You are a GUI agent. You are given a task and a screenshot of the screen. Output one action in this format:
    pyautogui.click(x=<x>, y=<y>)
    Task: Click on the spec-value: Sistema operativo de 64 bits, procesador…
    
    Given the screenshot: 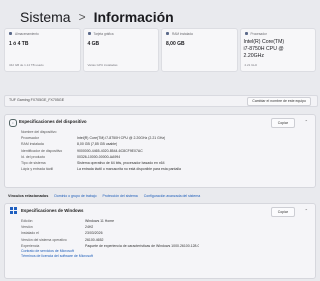 What is the action you would take?
    pyautogui.click(x=121, y=163)
    